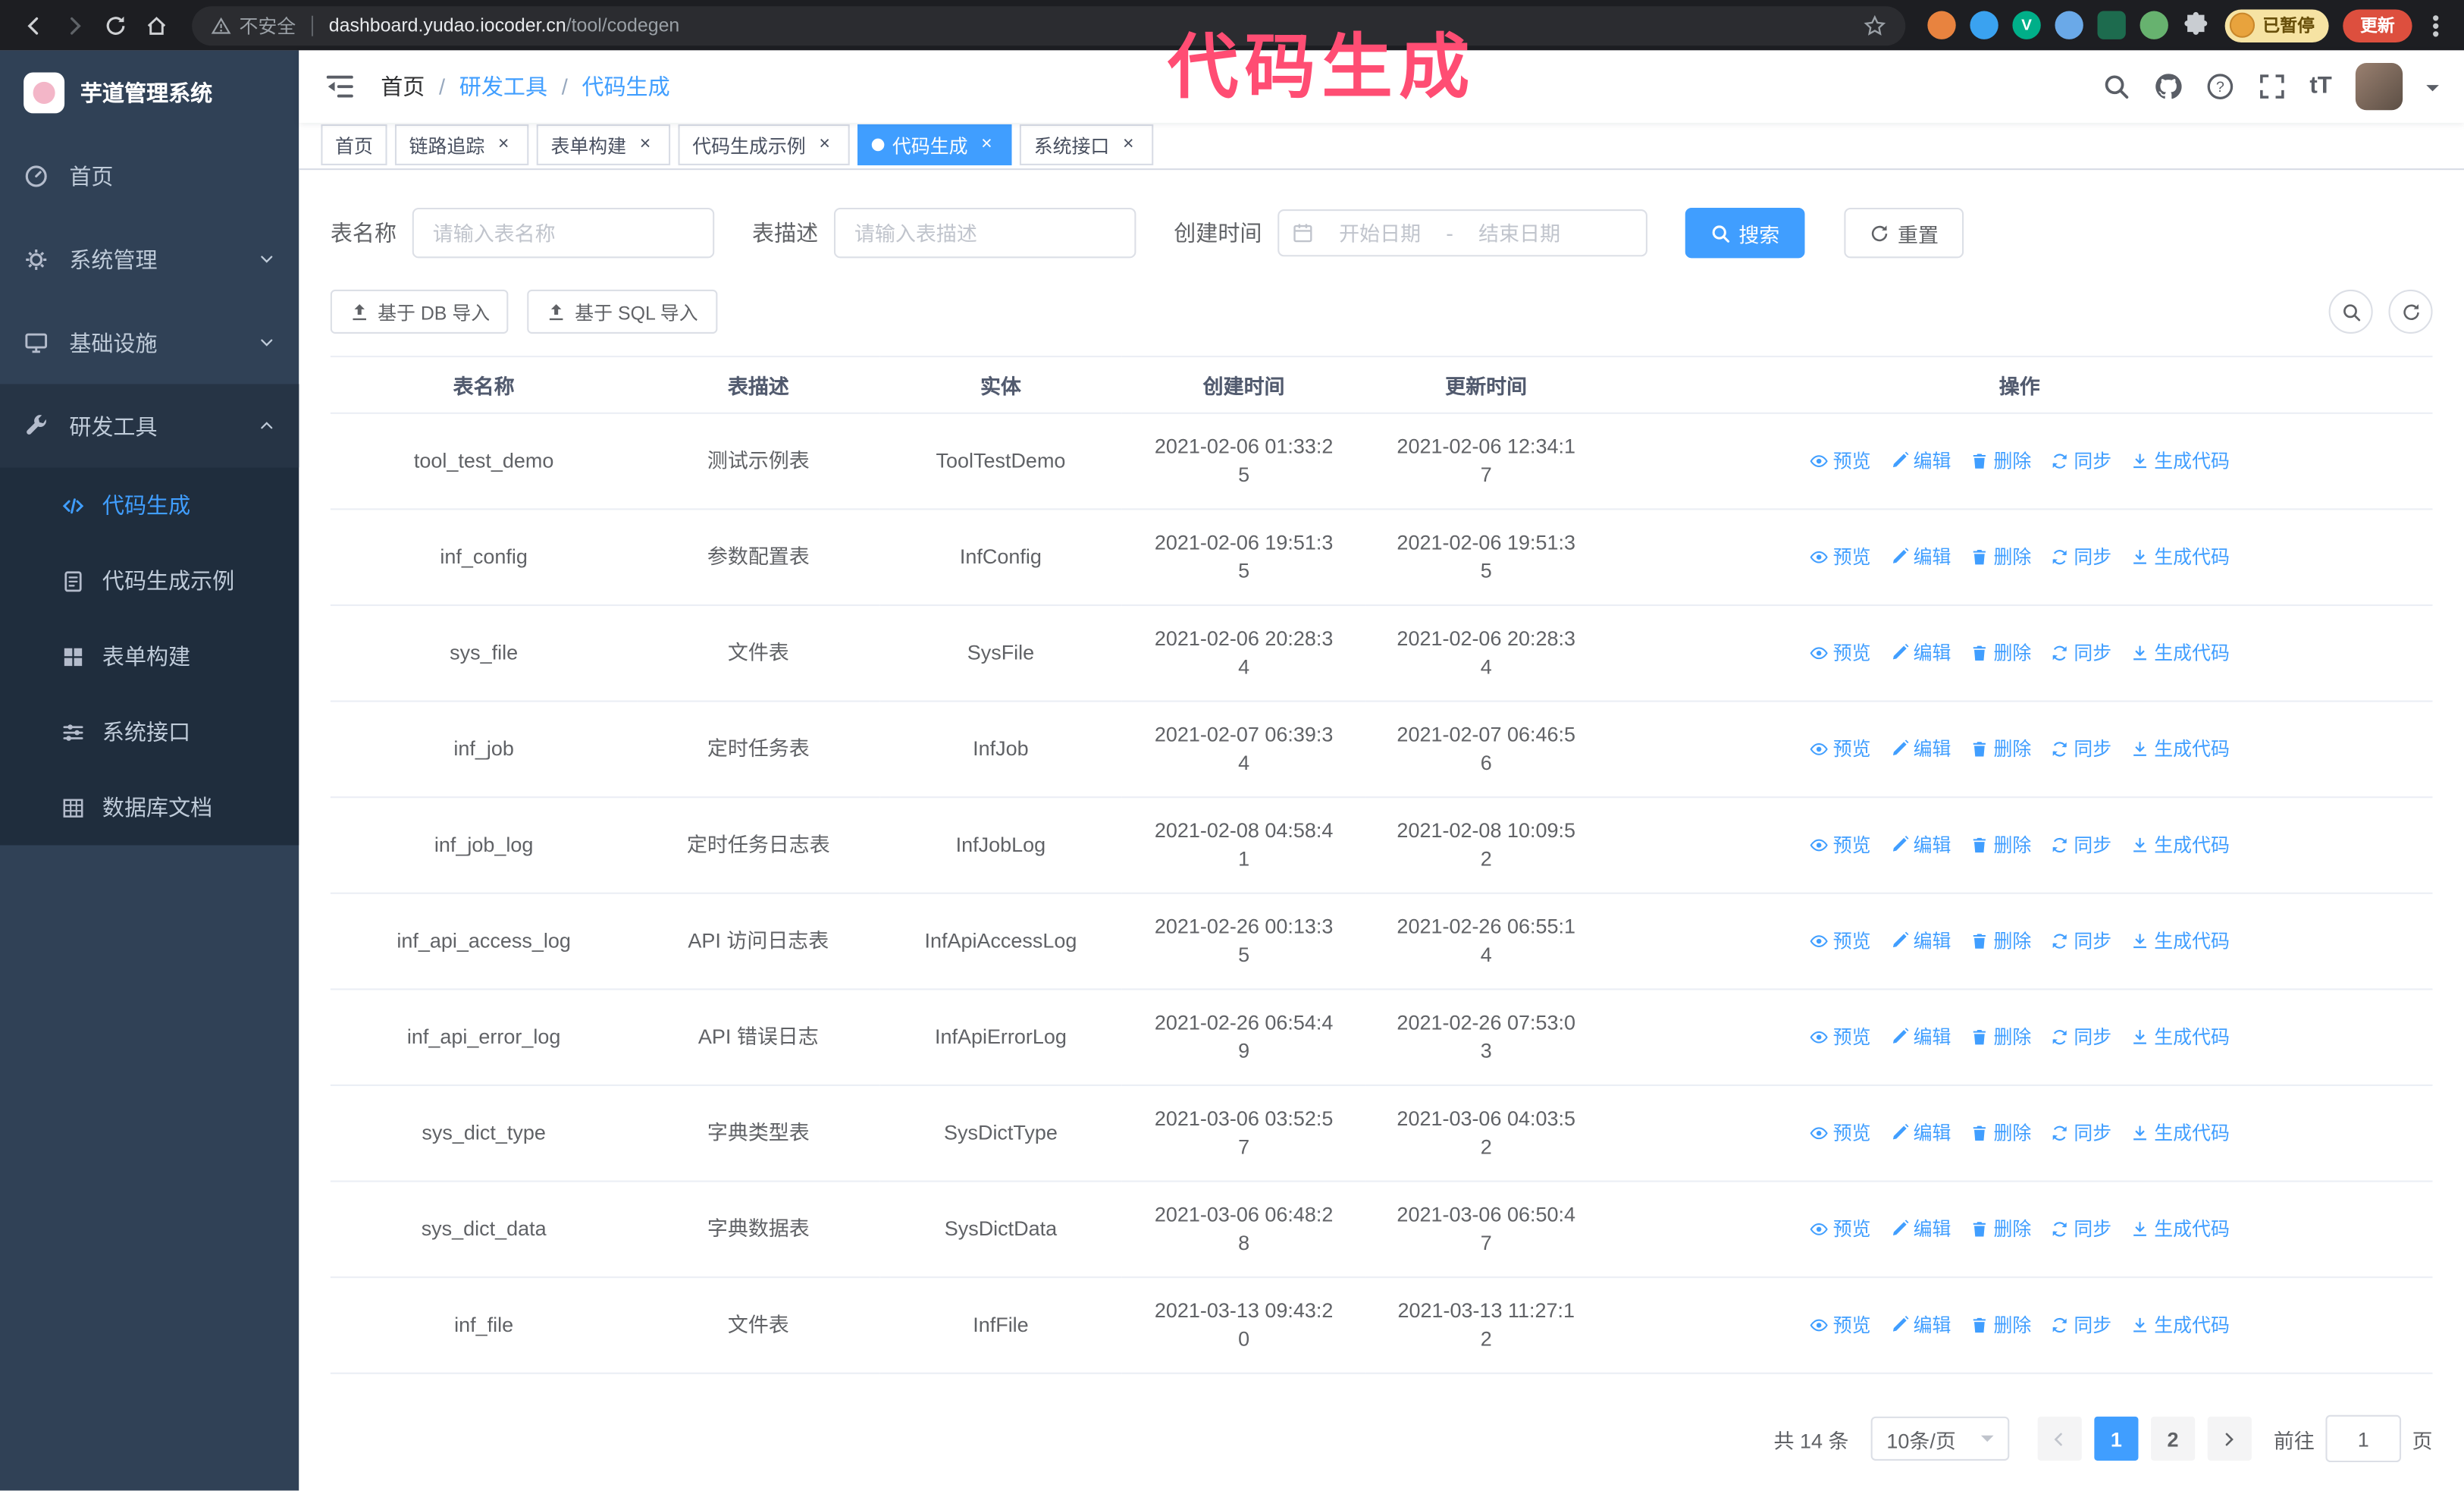 This screenshot has width=2464, height=1491. I want to click on sidebar-item-system: 系统管理, so click(150, 258).